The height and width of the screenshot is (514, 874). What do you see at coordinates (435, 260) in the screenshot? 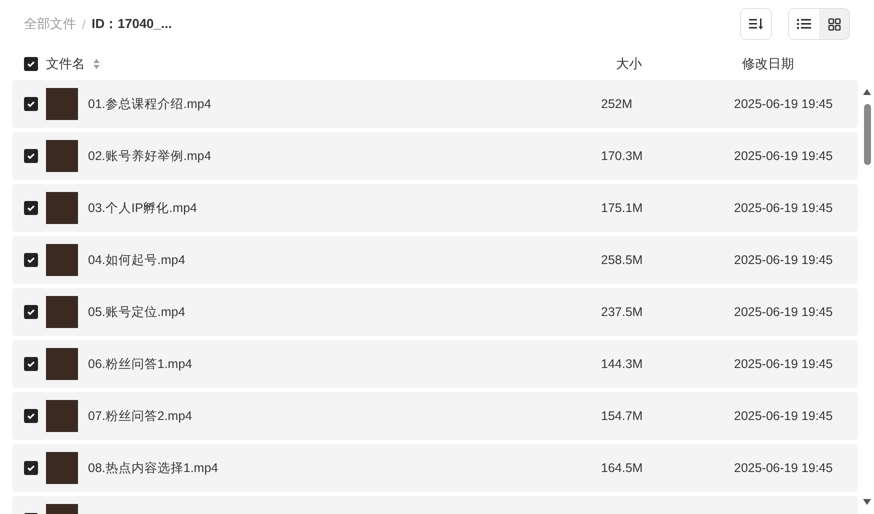
I see `file-row: 04.如何起号.mp4 258.5M 2025-06-19 19:45` at bounding box center [435, 260].